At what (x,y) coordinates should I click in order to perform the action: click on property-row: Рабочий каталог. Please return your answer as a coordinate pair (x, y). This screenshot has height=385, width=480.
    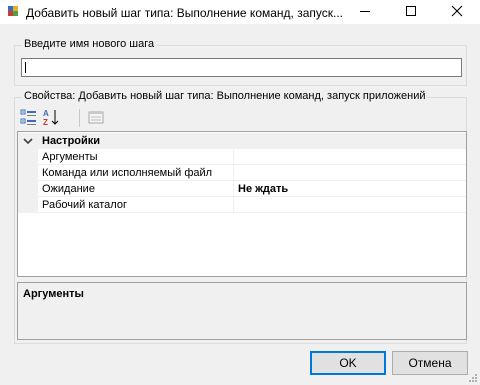
    Looking at the image, I should click on (252, 205).